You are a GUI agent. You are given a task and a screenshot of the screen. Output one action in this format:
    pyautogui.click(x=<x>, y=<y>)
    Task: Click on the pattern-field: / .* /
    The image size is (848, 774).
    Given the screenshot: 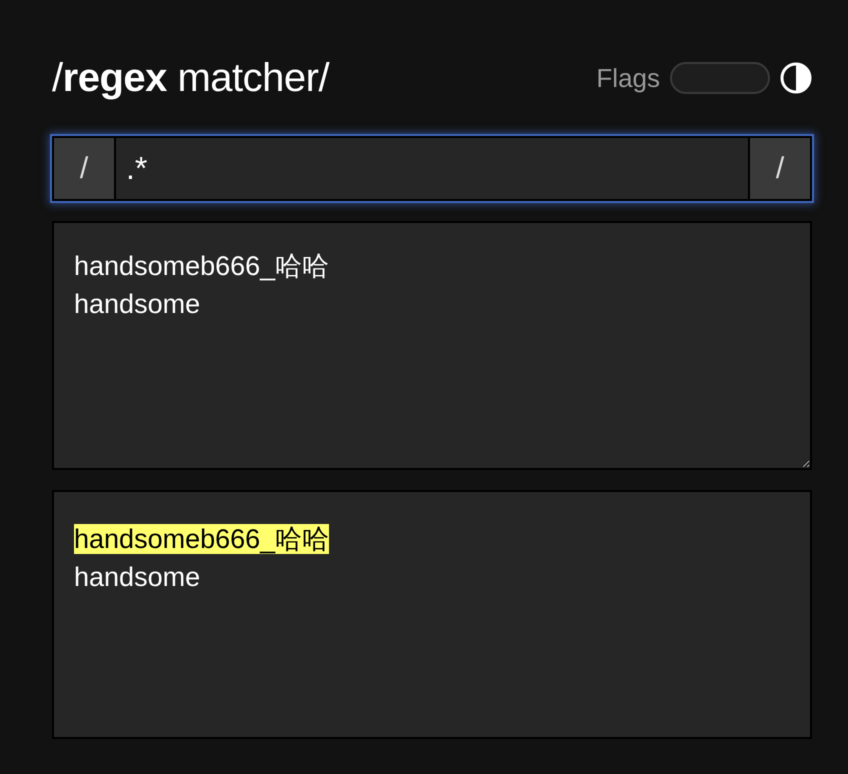 What is the action you would take?
    pyautogui.click(x=432, y=168)
    